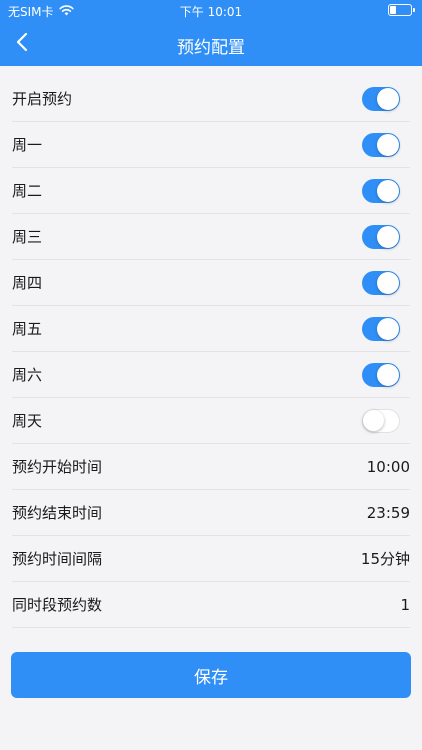 The image size is (422, 750). Describe the element at coordinates (211, 675) in the screenshot. I see `save-button: 保存` at that location.